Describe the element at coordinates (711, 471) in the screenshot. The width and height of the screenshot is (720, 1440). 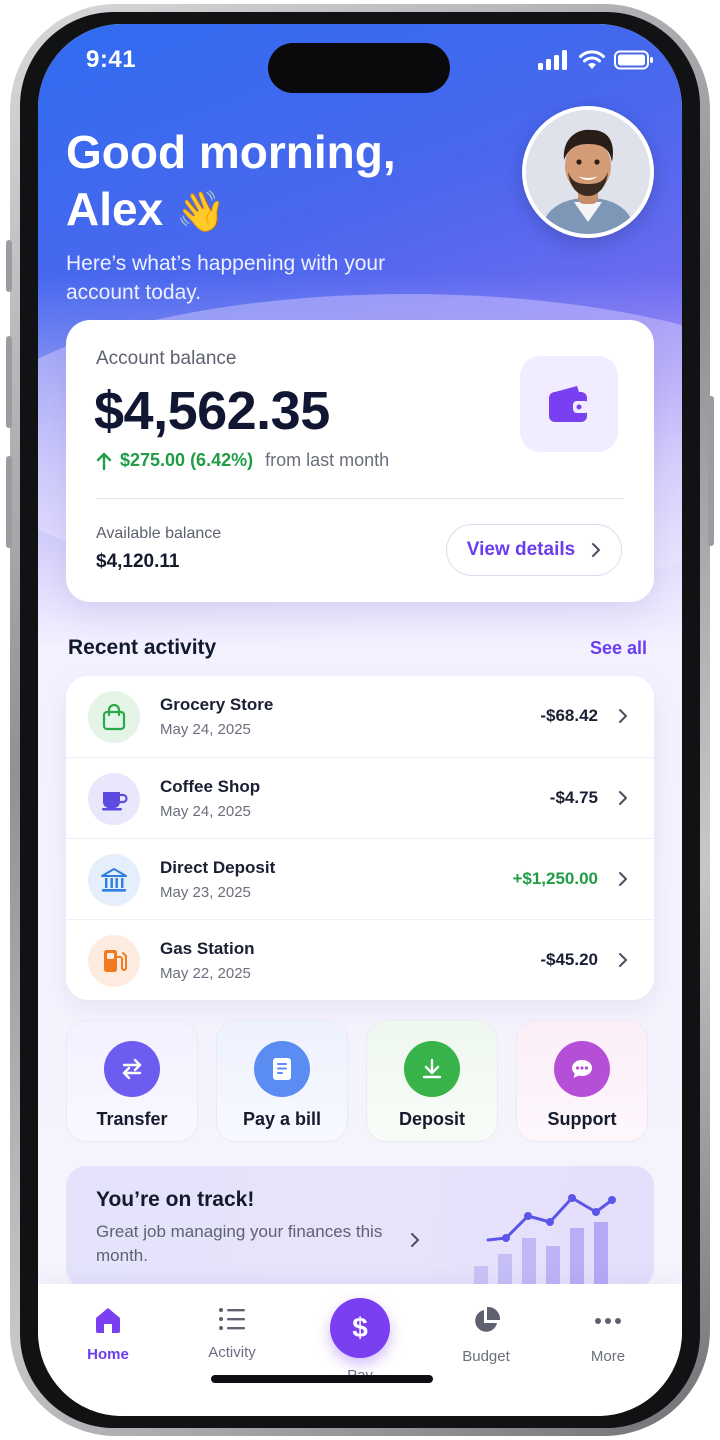
I see `power-button` at that location.